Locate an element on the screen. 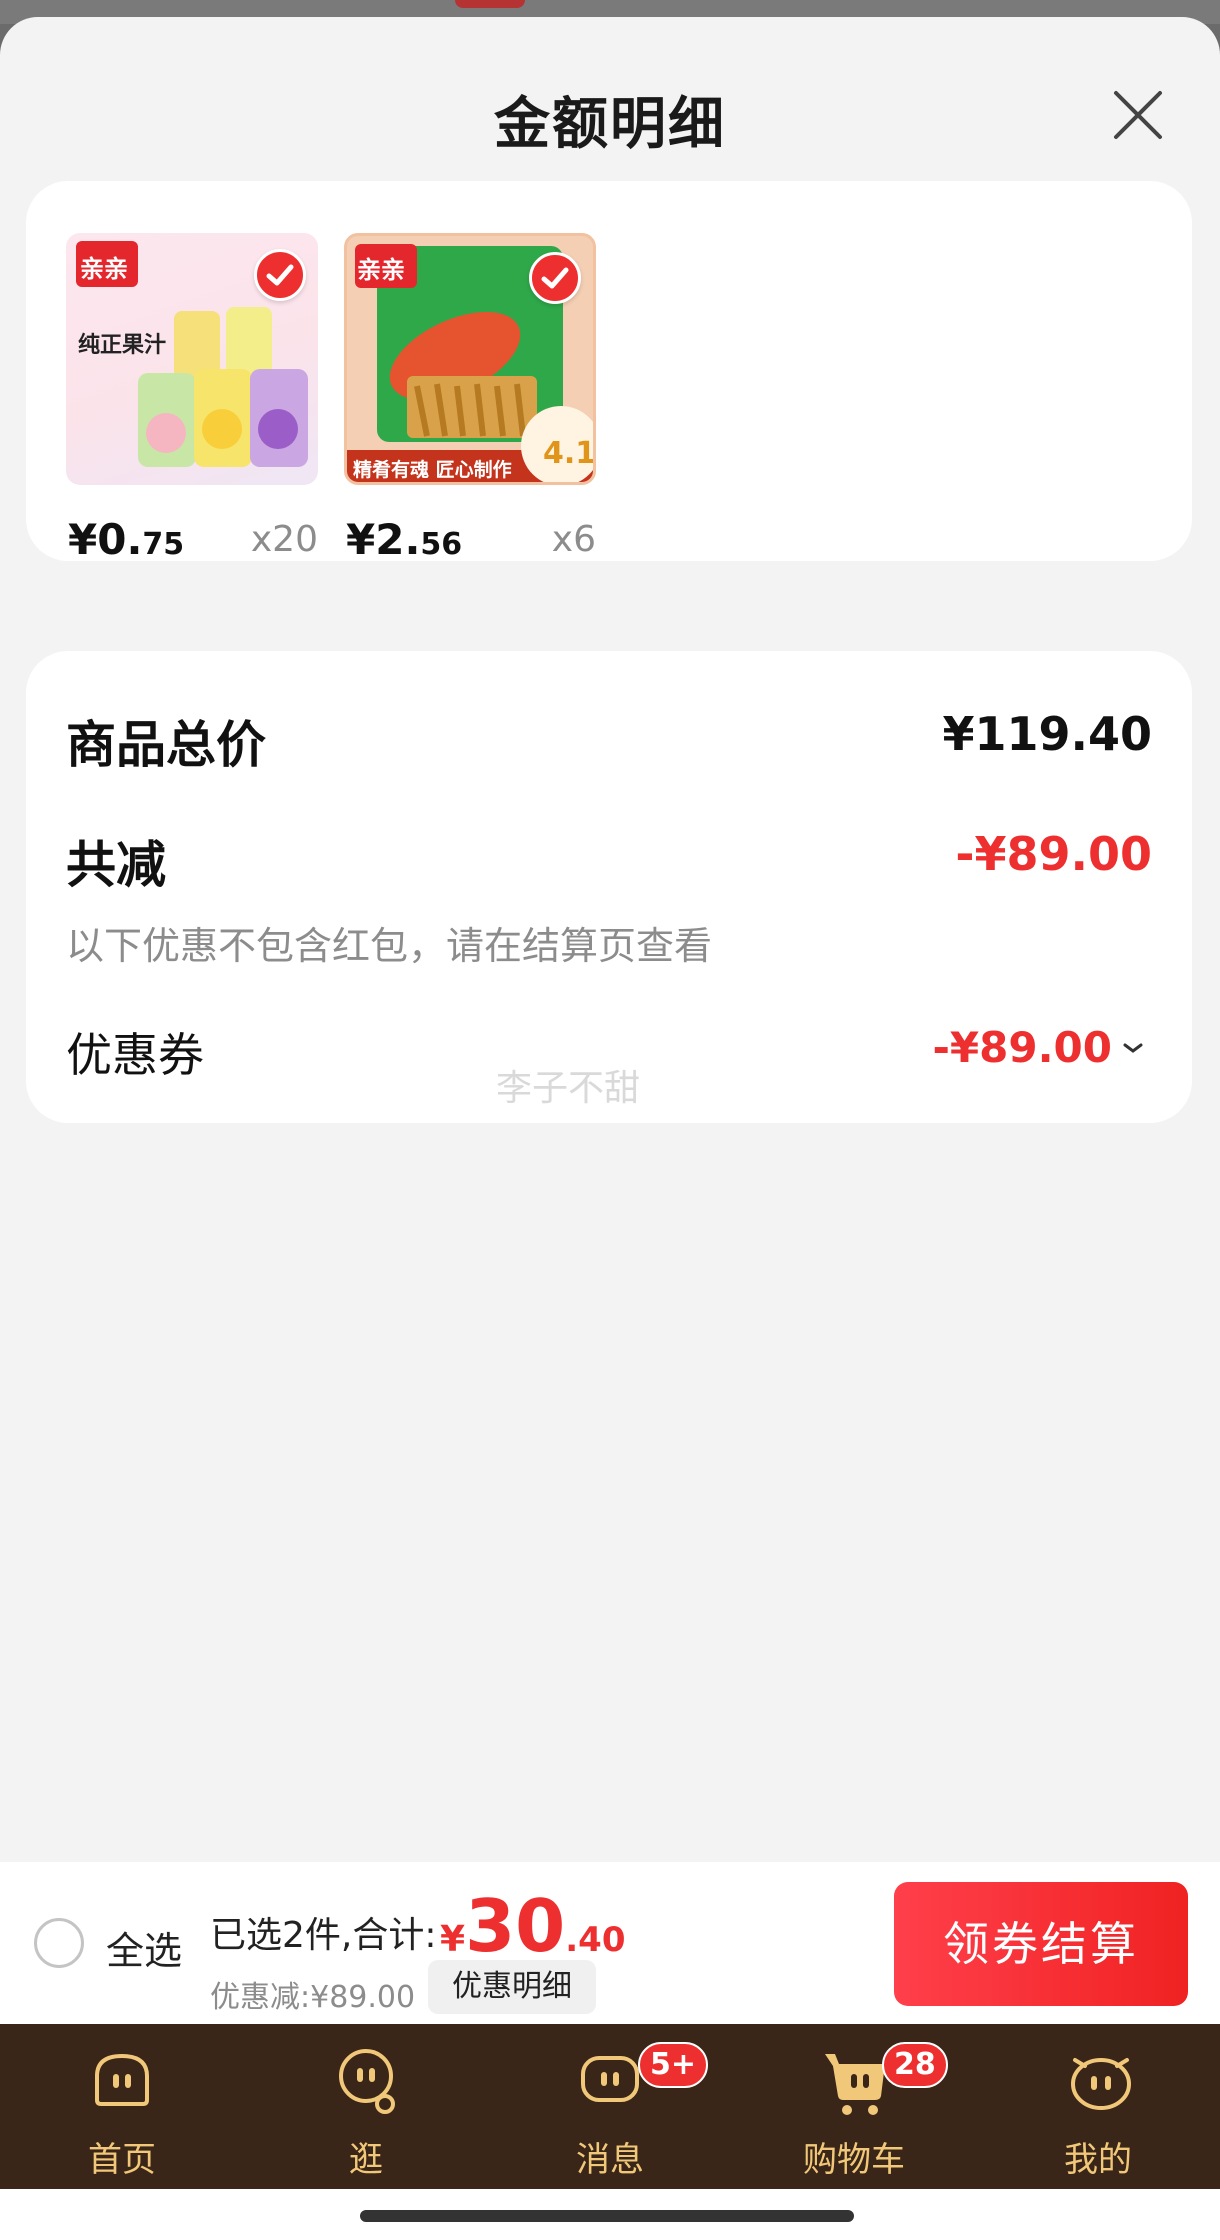 The height and width of the screenshot is (2240, 1220). system-home-bar is located at coordinates (610, 2214).